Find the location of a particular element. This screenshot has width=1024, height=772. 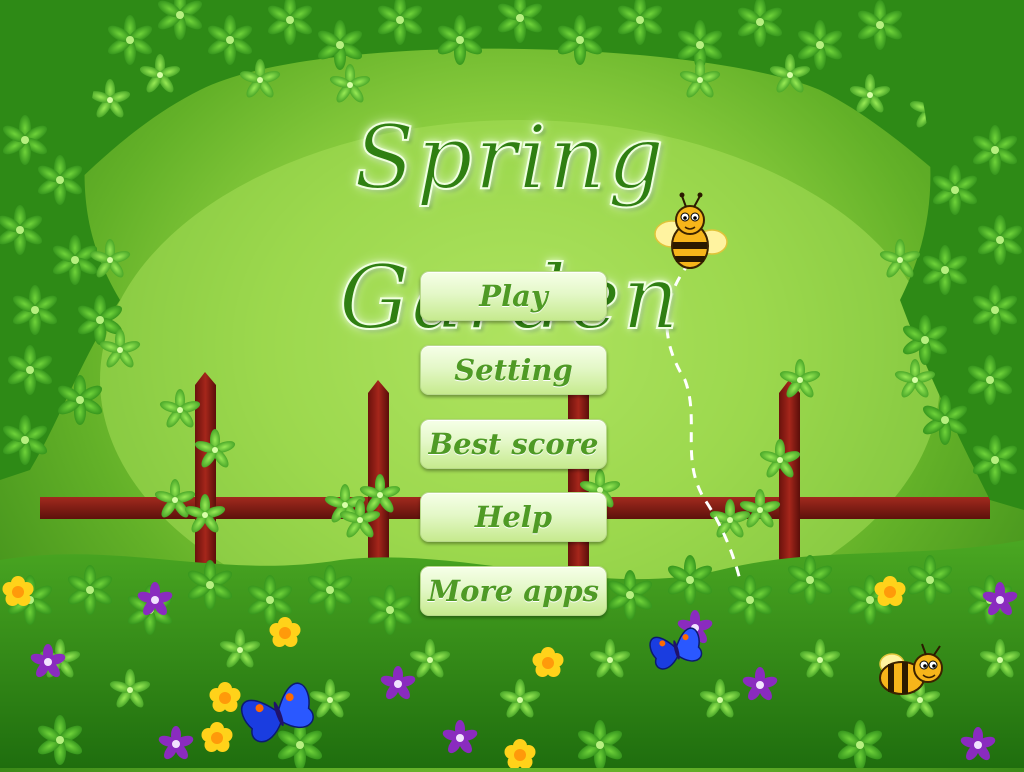

play-button: Play is located at coordinates (513, 296).